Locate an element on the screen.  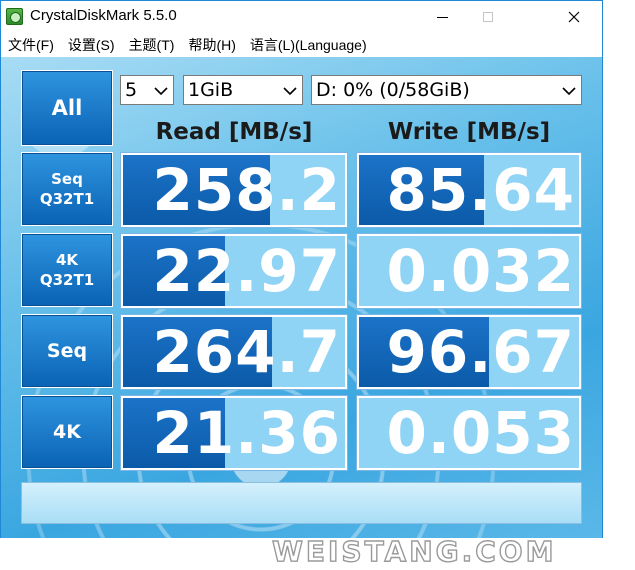
maximize-button is located at coordinates (488, 17).